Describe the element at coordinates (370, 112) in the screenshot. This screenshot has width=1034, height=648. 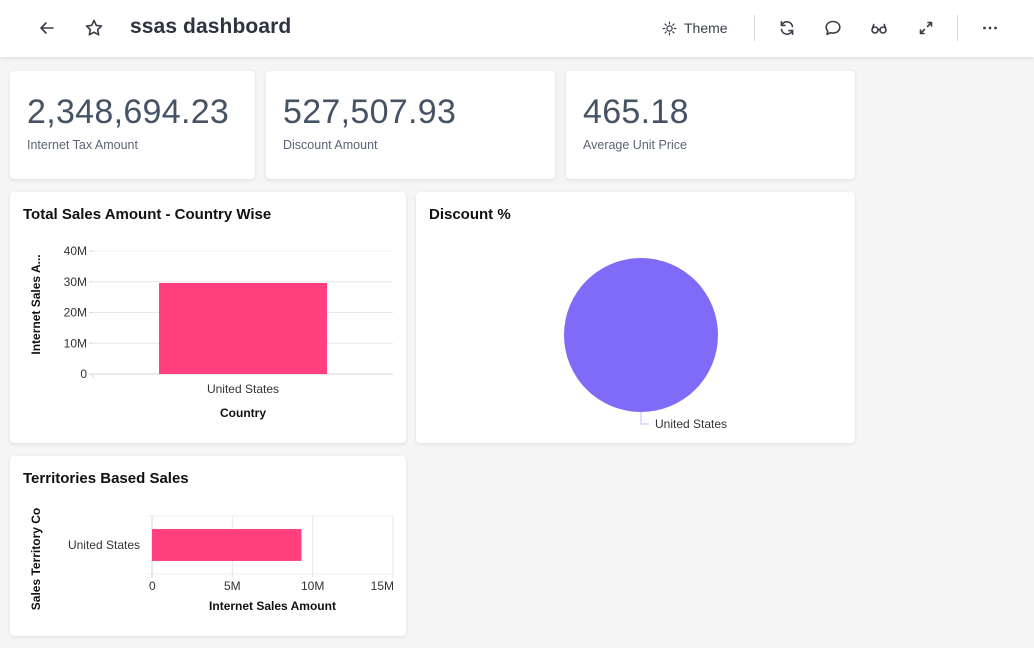
I see `kpi-value: 527,507.93` at that location.